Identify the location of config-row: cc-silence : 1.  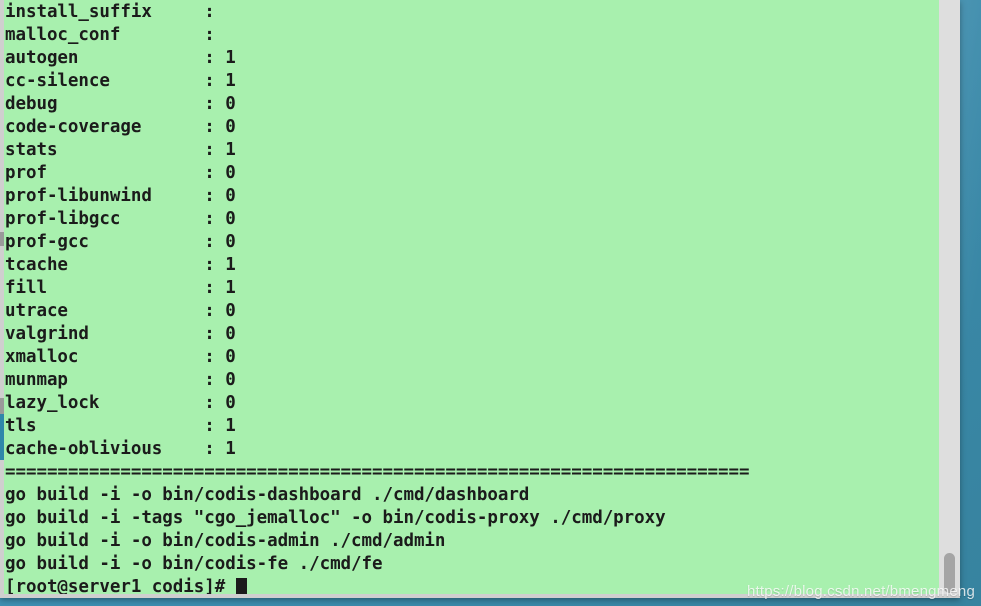
(120, 81).